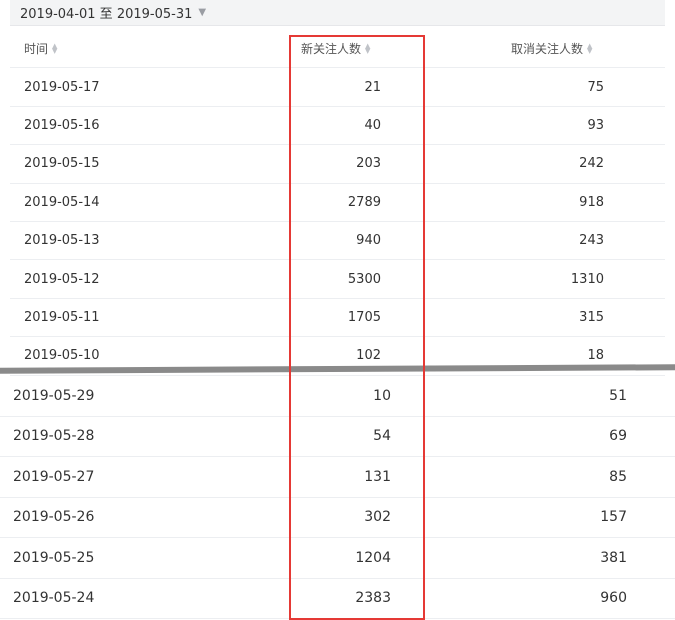  What do you see at coordinates (368, 164) in the screenshot?
I see `new-followers-cell: 203` at bounding box center [368, 164].